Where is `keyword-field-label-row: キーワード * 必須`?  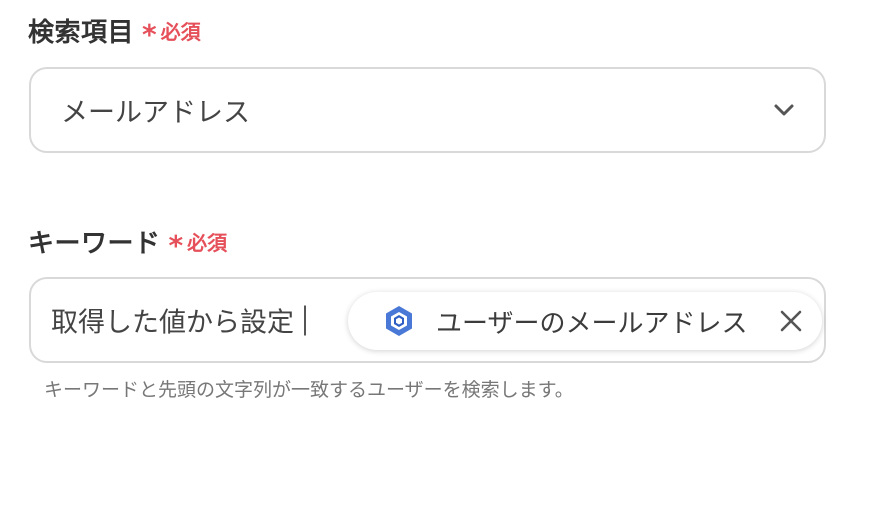 keyword-field-label-row: キーワード * 必須 is located at coordinates (127, 241).